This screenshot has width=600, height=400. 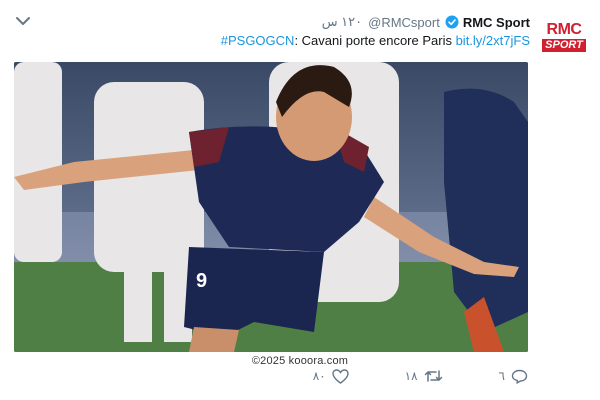 I want to click on jersey-number: 9, so click(x=201, y=281).